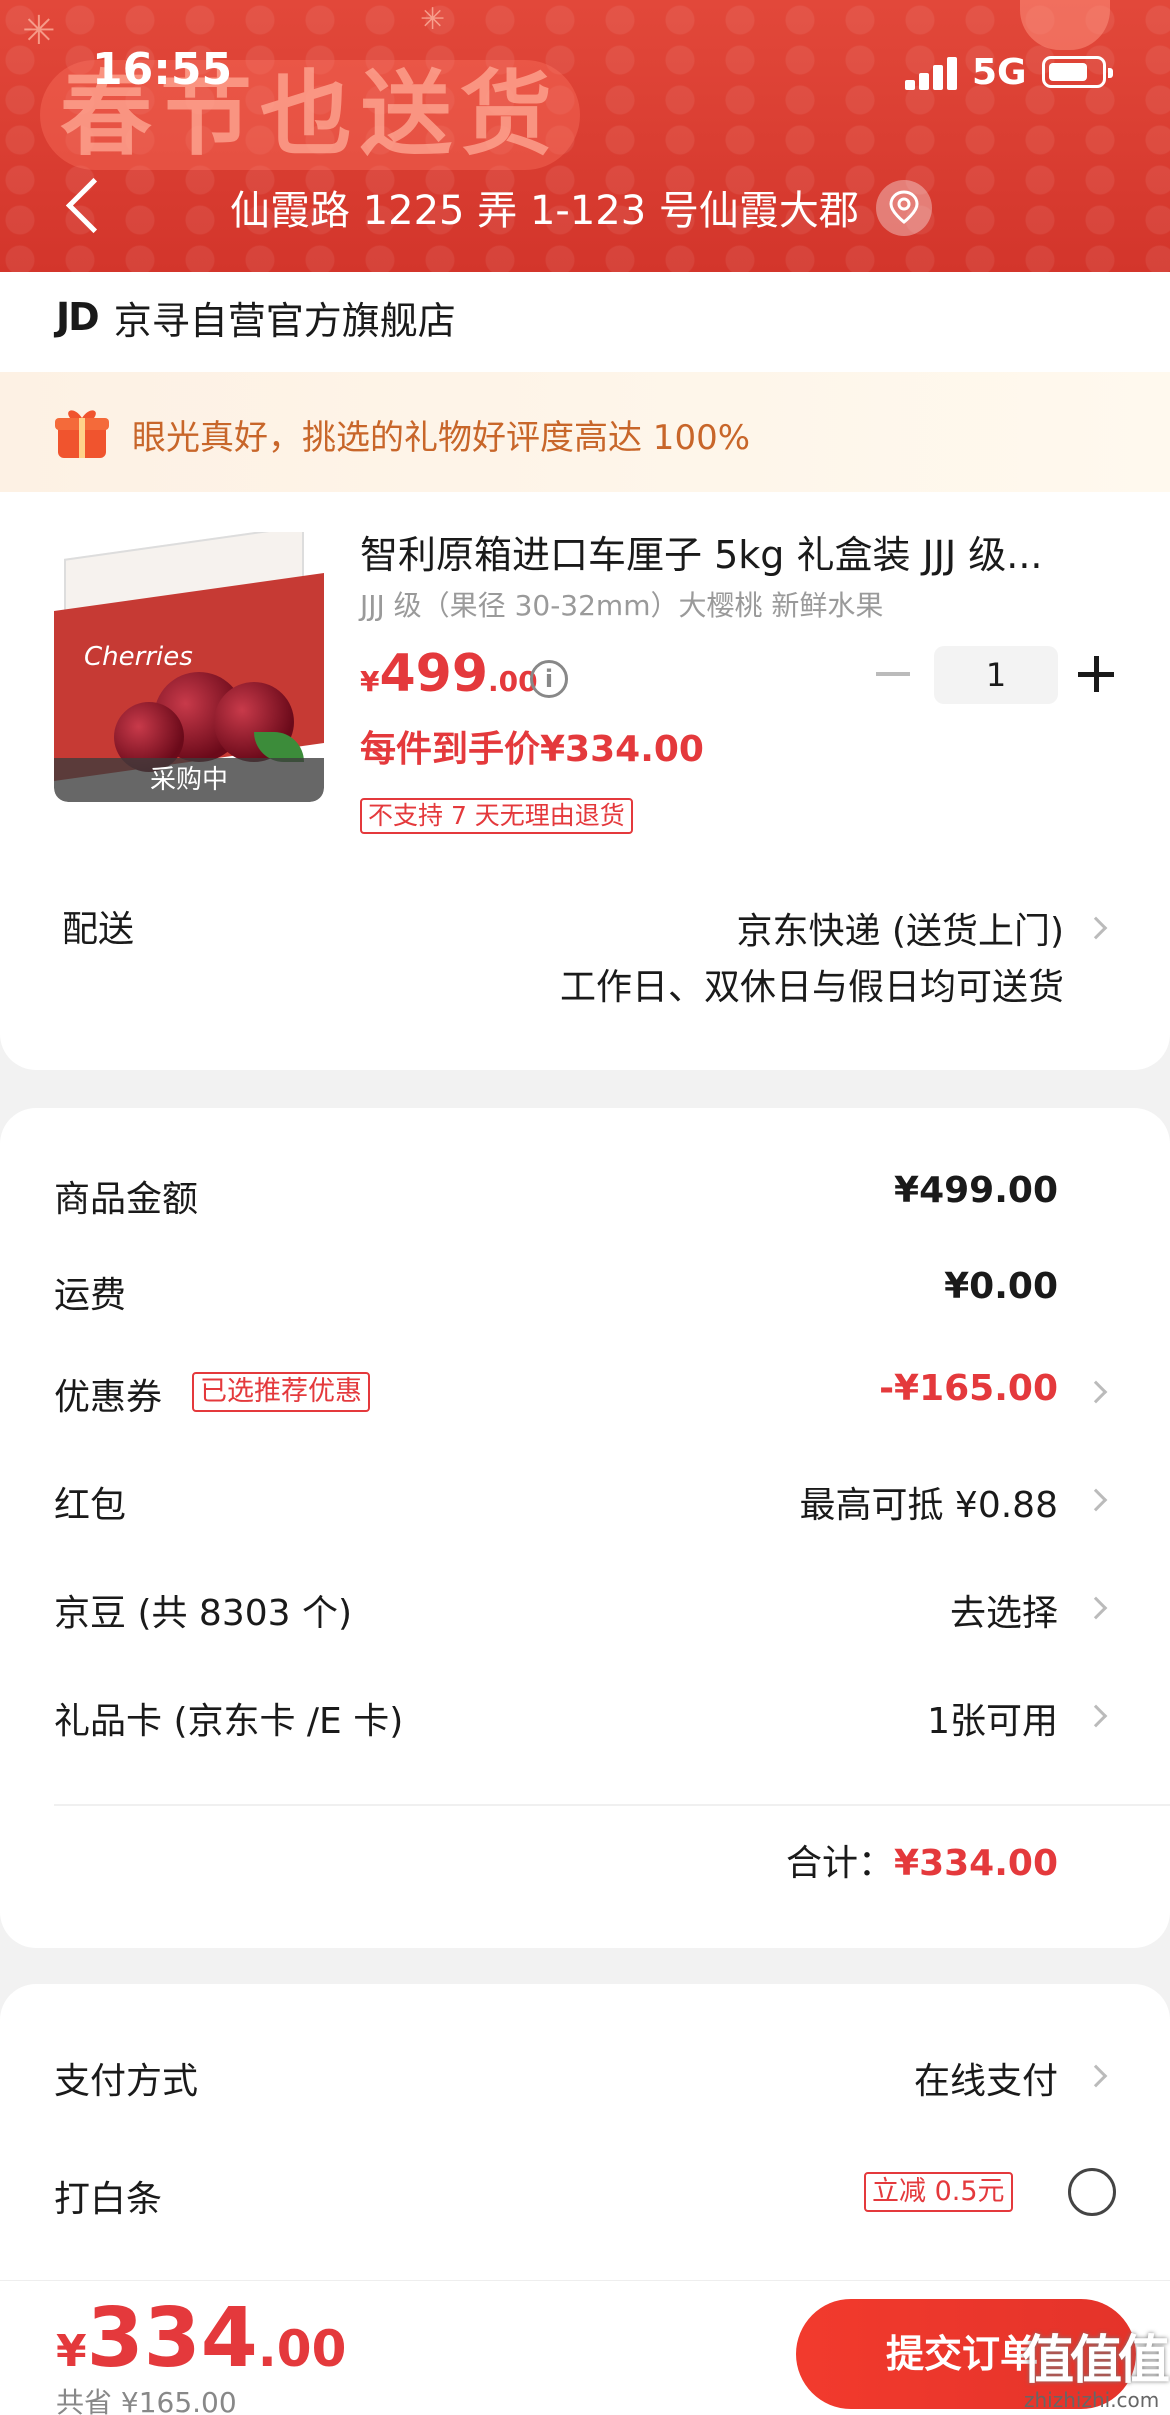  I want to click on total-label: 合计：, so click(840, 1863).